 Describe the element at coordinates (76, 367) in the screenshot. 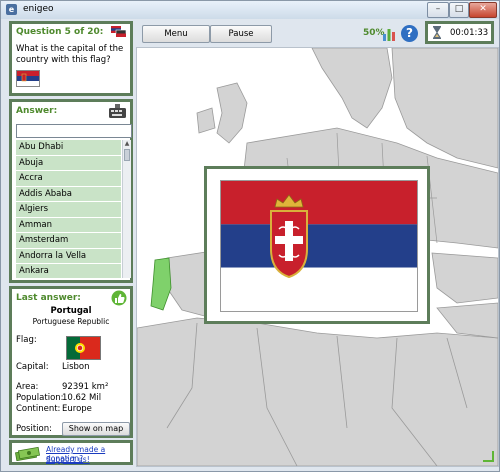

I see `capital-value: Lisbon` at that location.